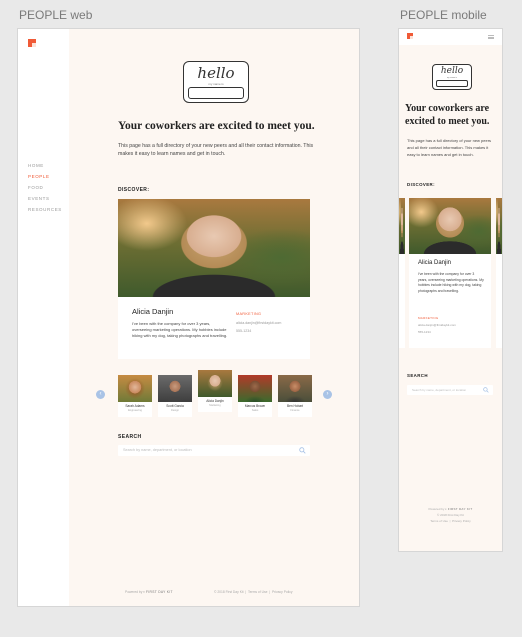 This screenshot has height=637, width=522. I want to click on carousel-item: Scott Garcia Design, so click(175, 396).